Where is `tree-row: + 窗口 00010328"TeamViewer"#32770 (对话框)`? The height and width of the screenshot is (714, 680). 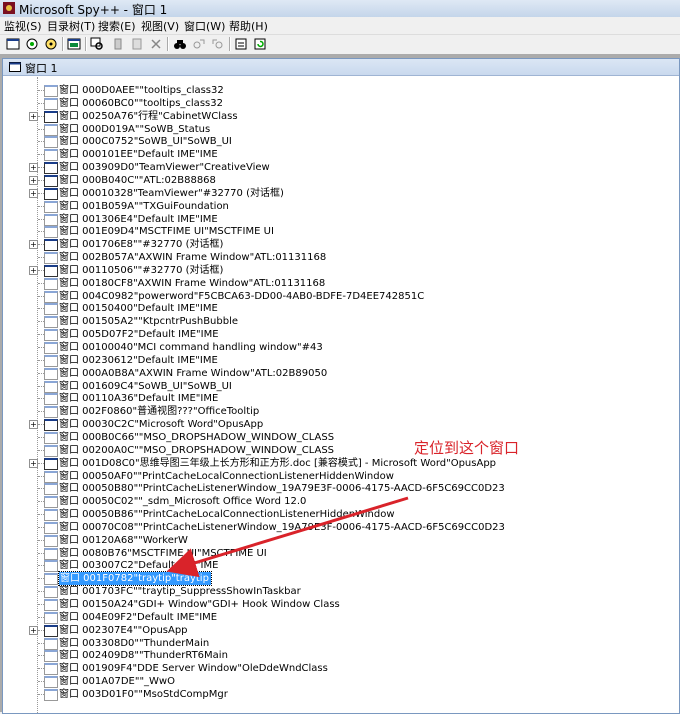
tree-row: + 窗口 00010328"TeamViewer"#32770 (对话框) is located at coordinates (341, 193).